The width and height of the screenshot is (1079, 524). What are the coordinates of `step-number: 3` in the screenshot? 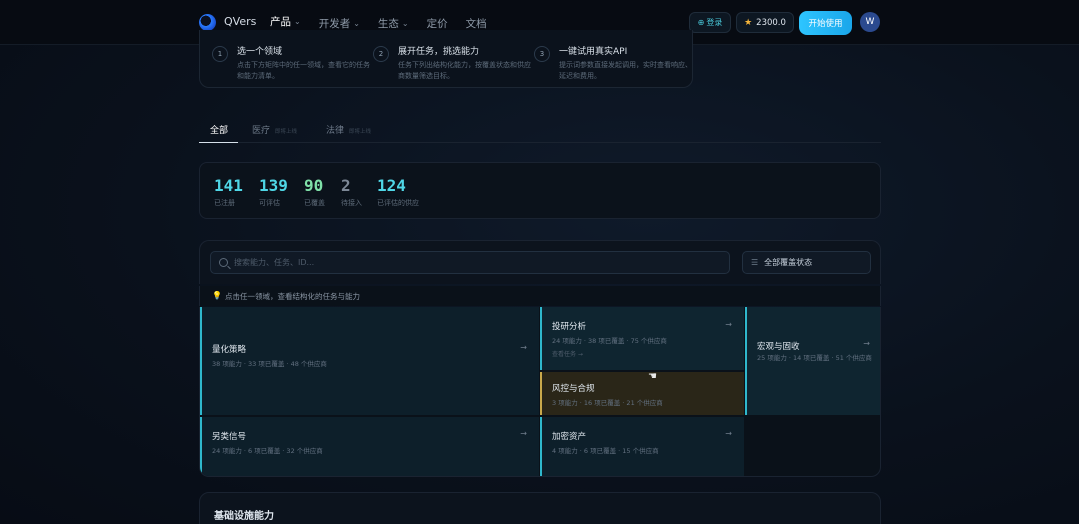 It's located at (542, 54).